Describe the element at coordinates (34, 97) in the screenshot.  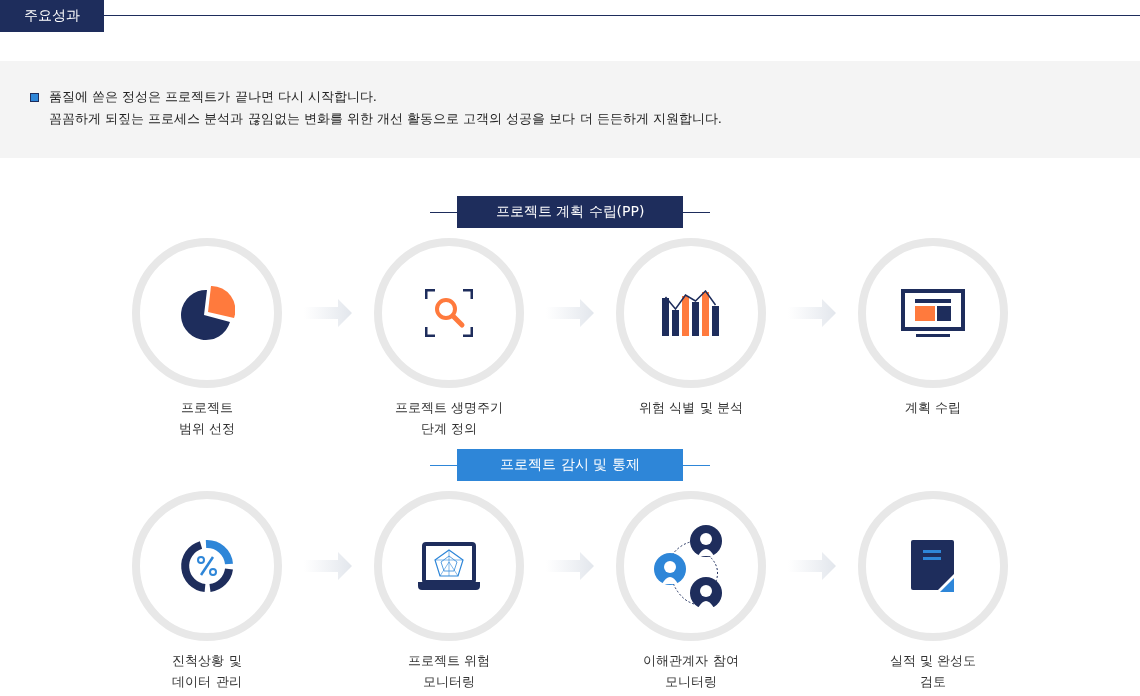
I see `bullet-icon` at that location.